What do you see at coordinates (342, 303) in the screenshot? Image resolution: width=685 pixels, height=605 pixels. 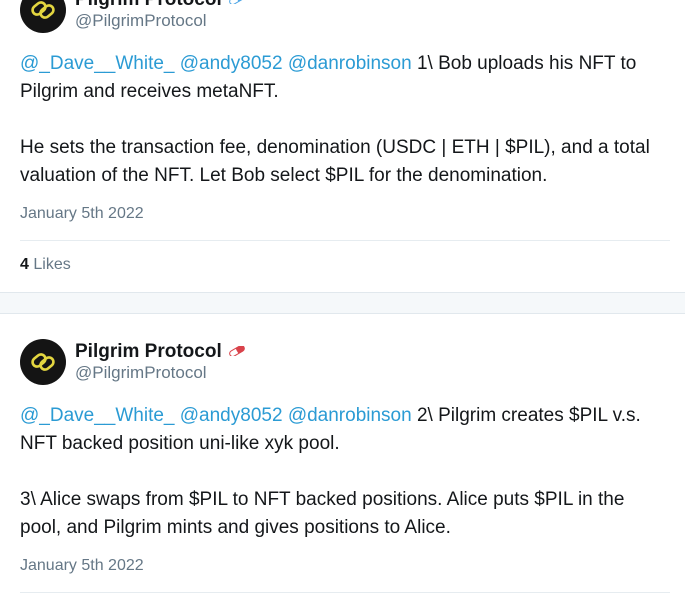 I see `tweet-separator` at bounding box center [342, 303].